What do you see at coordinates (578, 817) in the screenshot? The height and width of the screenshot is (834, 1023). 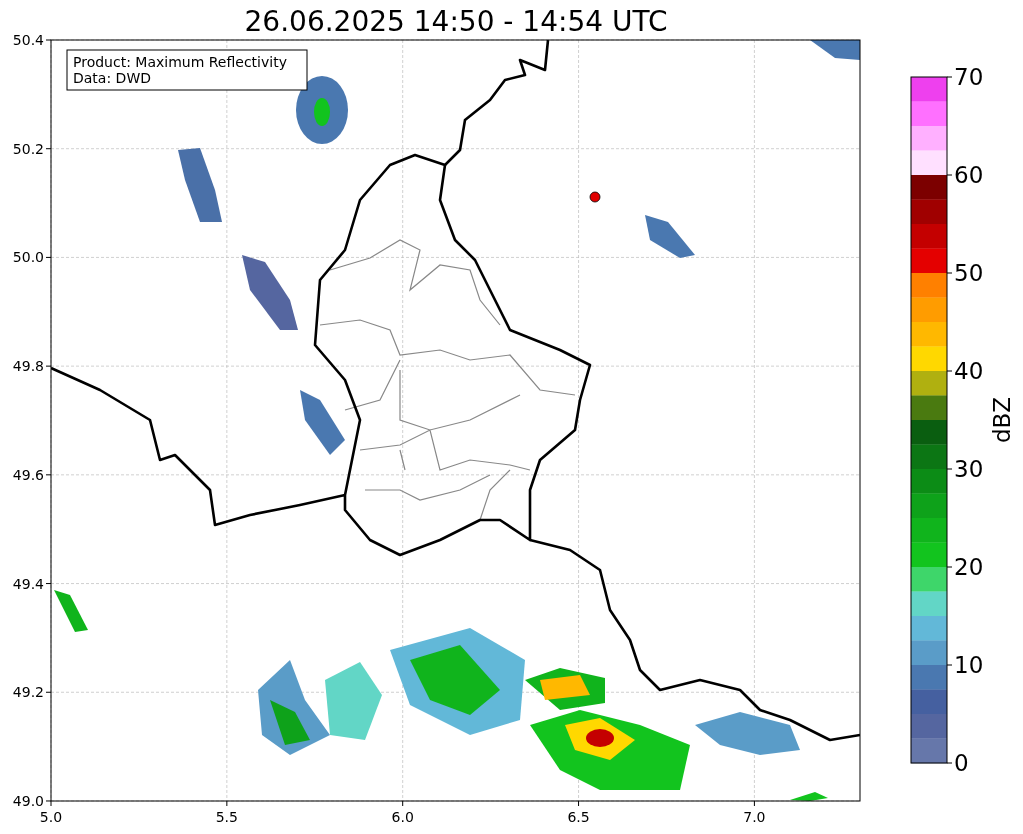 I see `x-tick-label: 6.5` at bounding box center [578, 817].